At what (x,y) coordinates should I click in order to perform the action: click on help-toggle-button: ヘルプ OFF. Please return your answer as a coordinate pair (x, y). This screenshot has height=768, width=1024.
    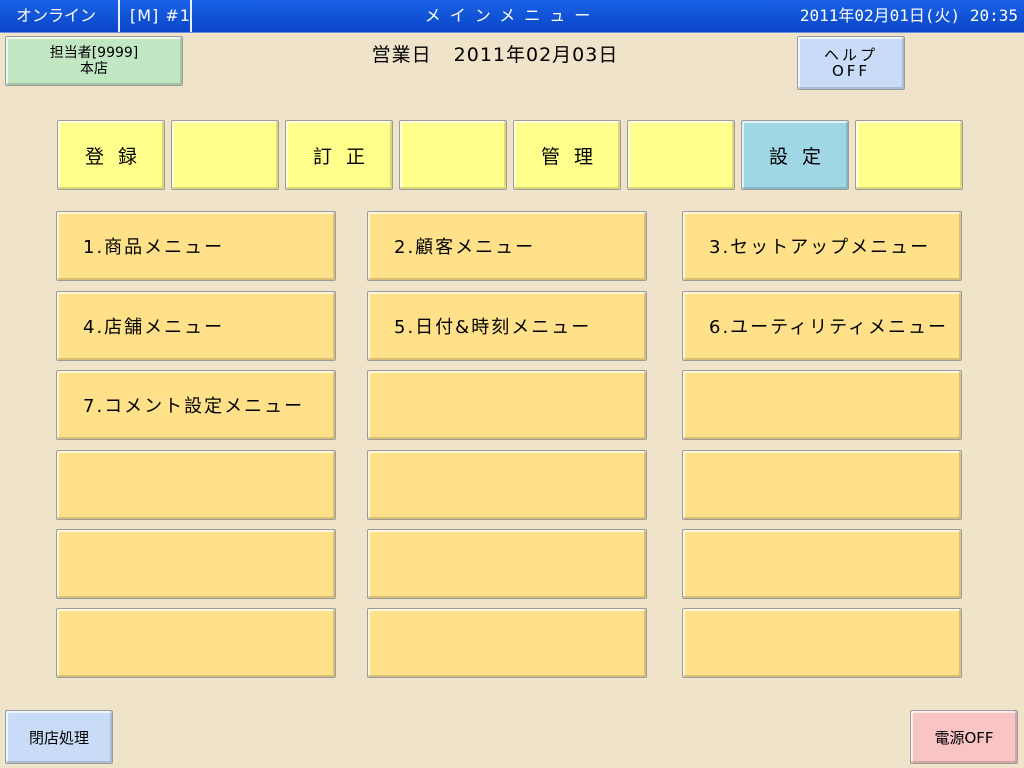
    Looking at the image, I should click on (851, 63).